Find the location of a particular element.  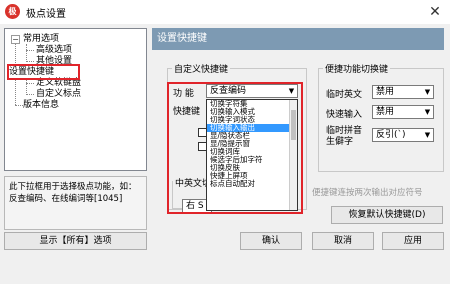

temp-english-label: 临时英文 is located at coordinates (344, 95).